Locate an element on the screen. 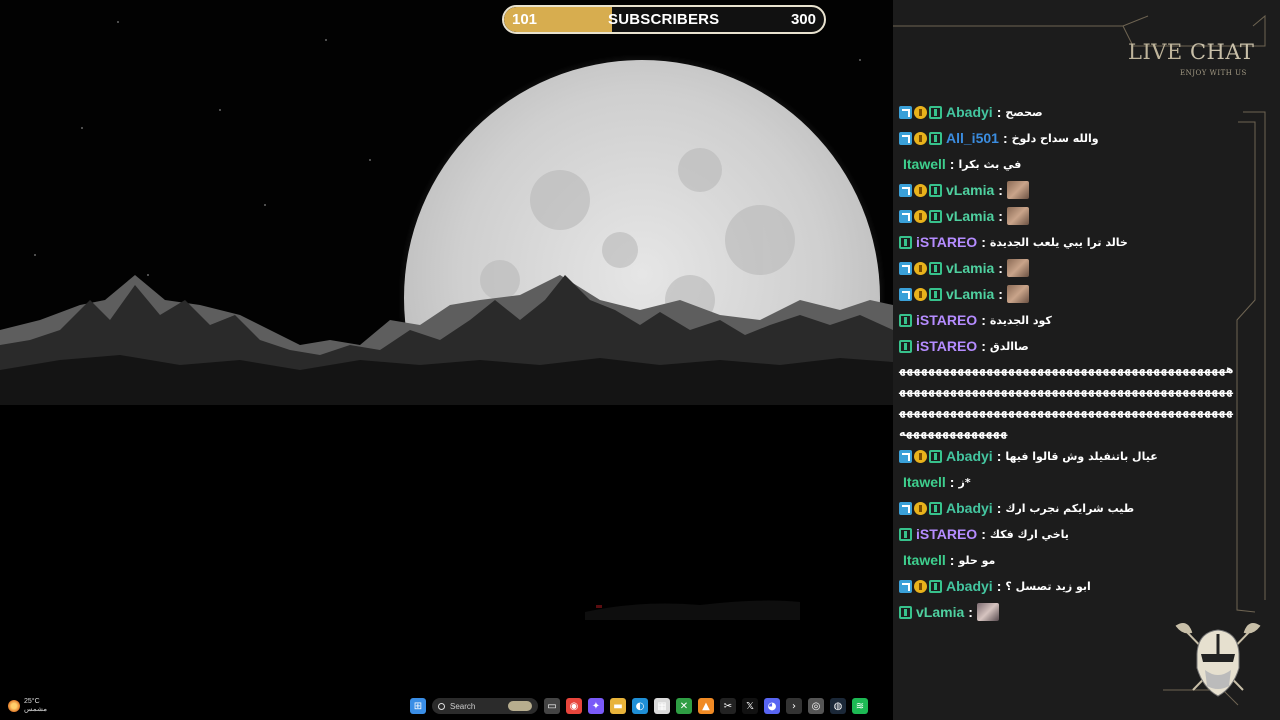  taskbar-icons: ⊞ Search ▭ ◉ ✦ ▬ ◐ ▦ ✕ ▲ ✂ 𝕏 ◕ › ◎ ◍ ≋ is located at coordinates (639, 706).